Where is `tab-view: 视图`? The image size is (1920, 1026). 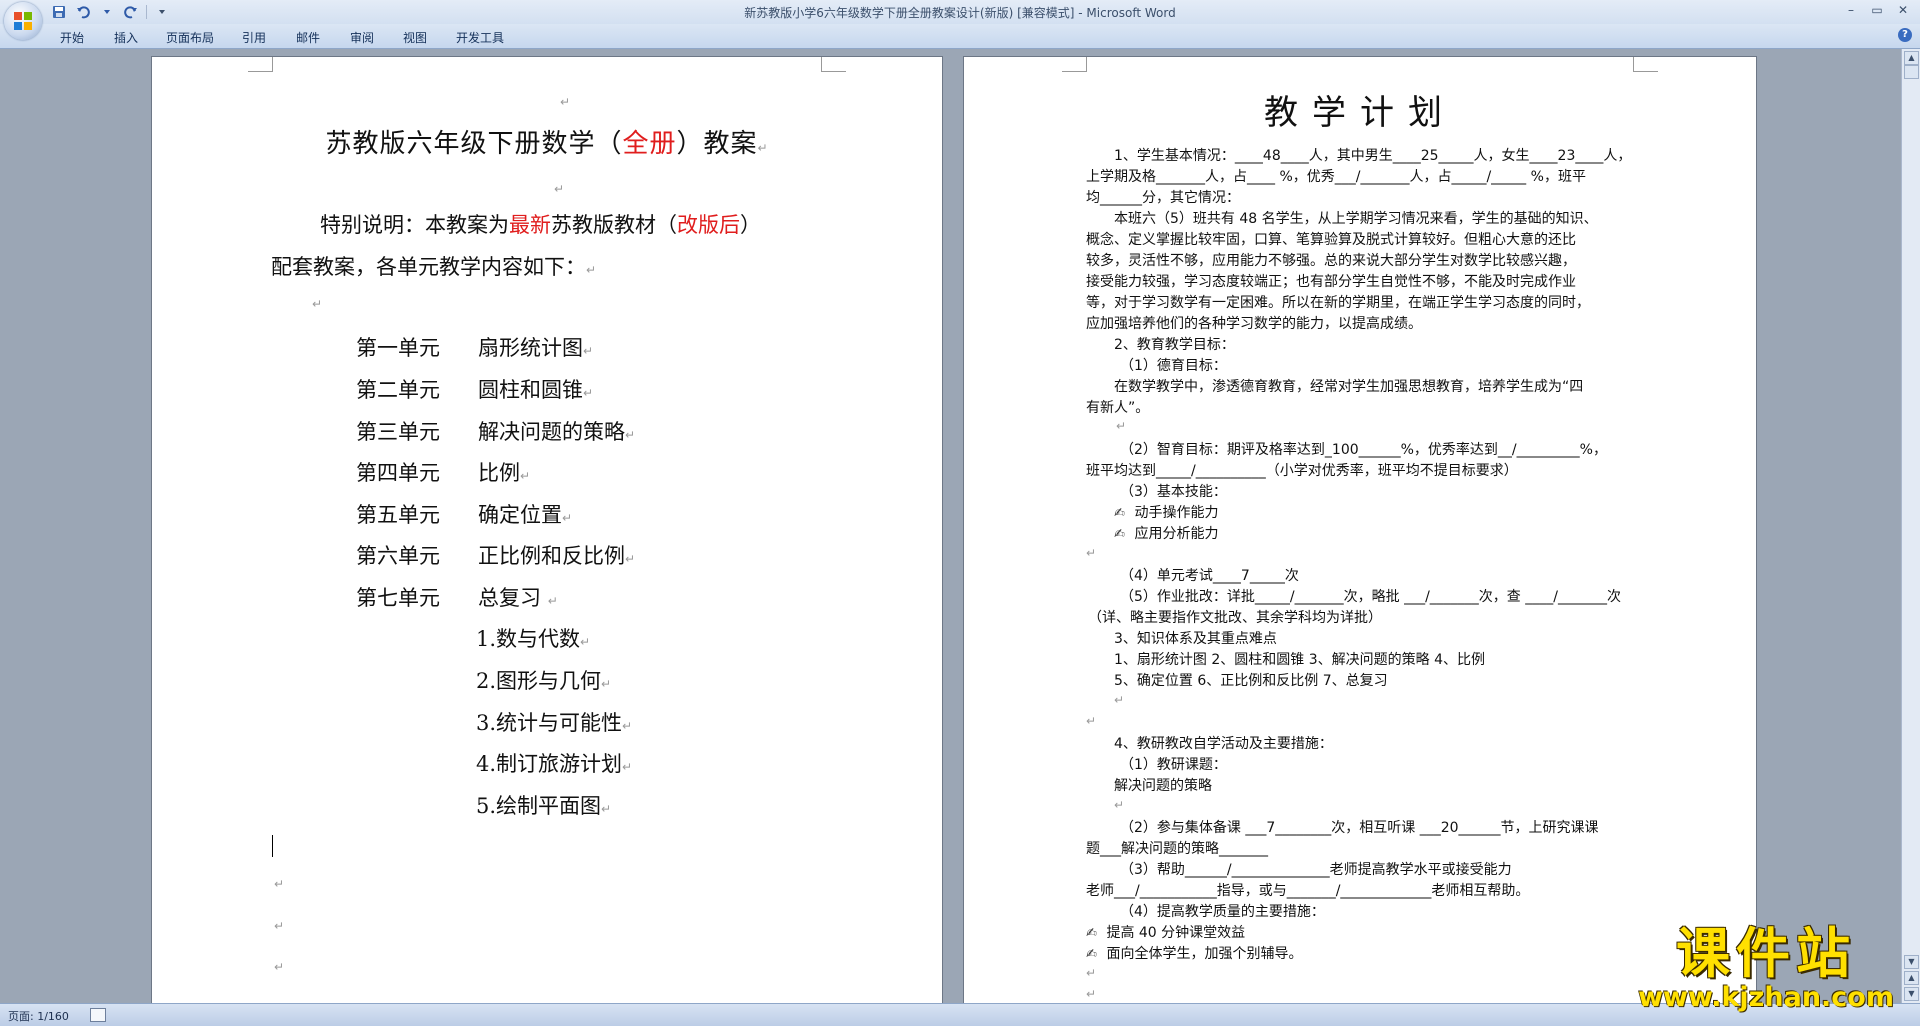
tab-view: 视图 is located at coordinates (415, 37).